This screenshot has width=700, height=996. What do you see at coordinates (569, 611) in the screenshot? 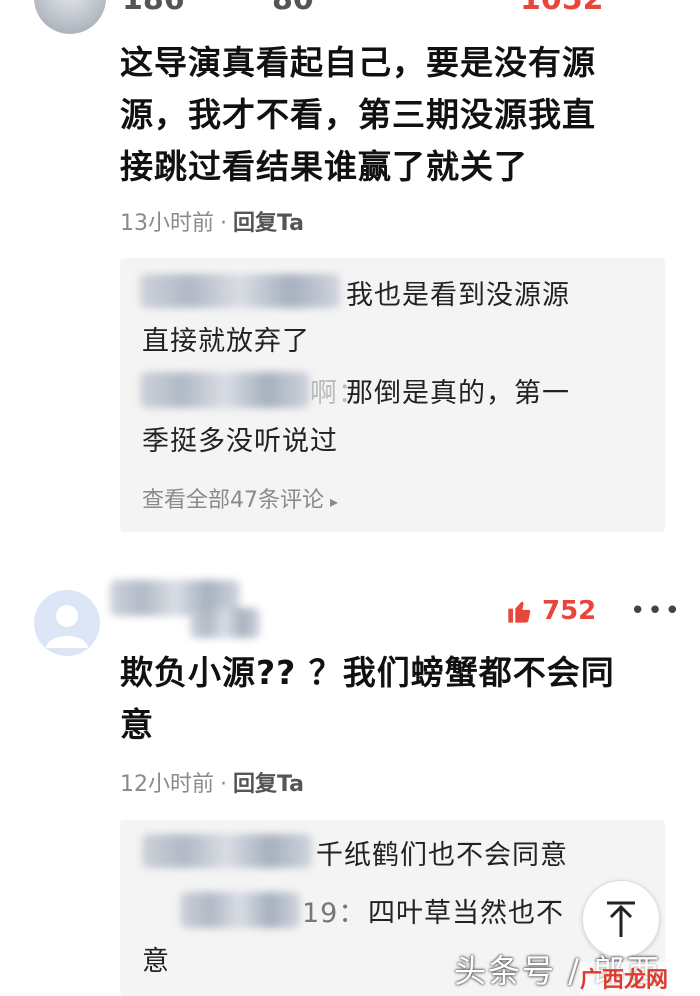
I see `like-count: 752` at bounding box center [569, 611].